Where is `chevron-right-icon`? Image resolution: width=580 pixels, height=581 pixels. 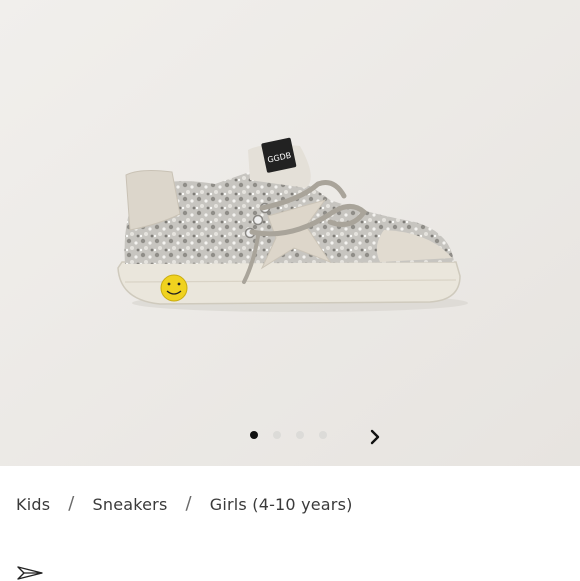
chevron-right-icon is located at coordinates (375, 437).